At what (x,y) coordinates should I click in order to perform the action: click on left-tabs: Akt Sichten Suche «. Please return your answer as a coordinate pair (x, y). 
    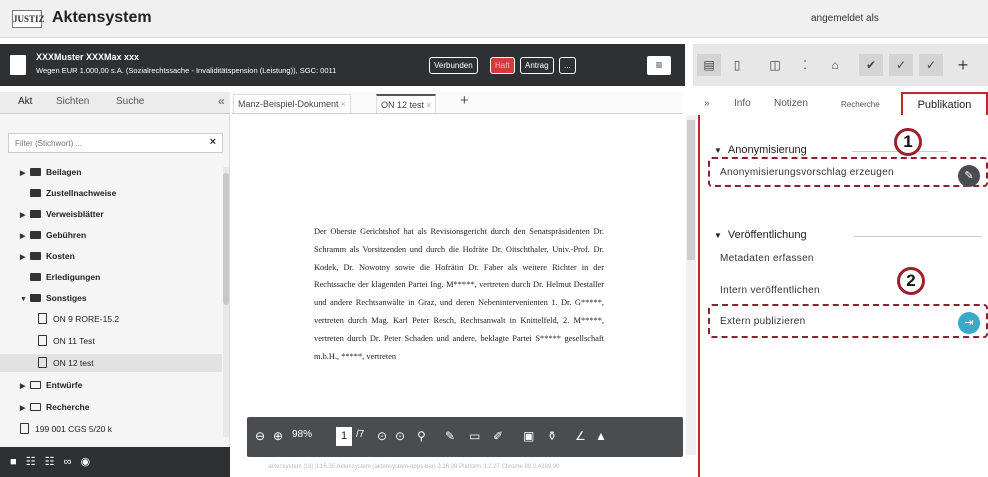
    Looking at the image, I should click on (115, 103).